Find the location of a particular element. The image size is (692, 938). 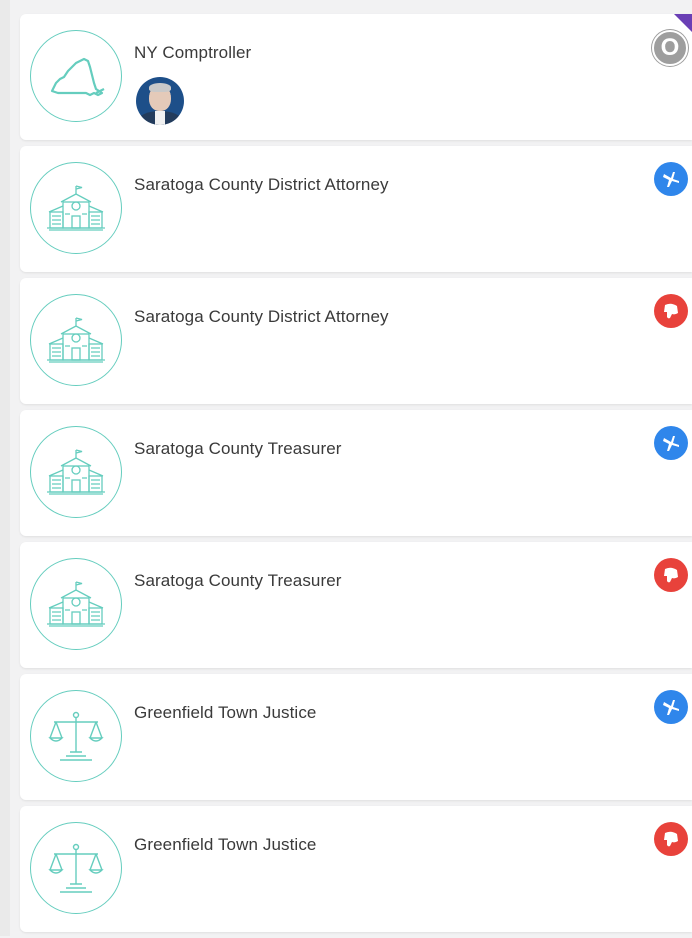

party-badge-other: O is located at coordinates (670, 48).